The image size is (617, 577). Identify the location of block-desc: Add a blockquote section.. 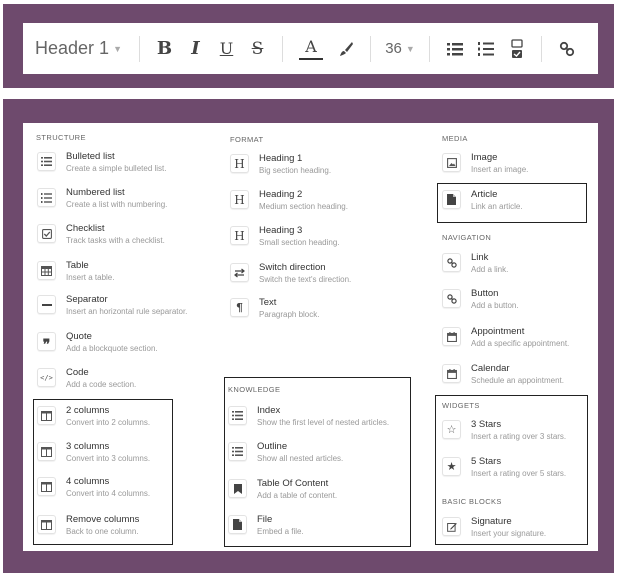
(112, 348).